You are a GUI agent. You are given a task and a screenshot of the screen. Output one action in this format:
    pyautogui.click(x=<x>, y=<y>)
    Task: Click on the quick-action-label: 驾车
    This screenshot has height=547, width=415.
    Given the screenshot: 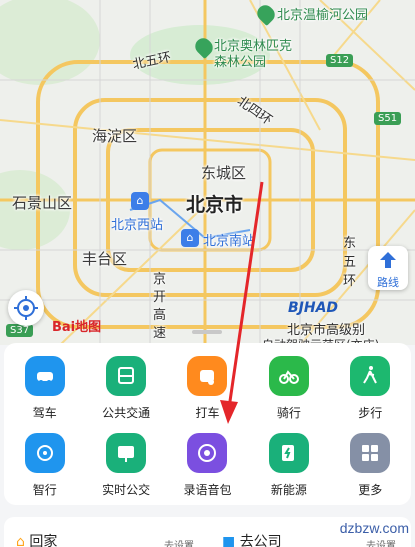 What is the action you would take?
    pyautogui.click(x=44, y=413)
    